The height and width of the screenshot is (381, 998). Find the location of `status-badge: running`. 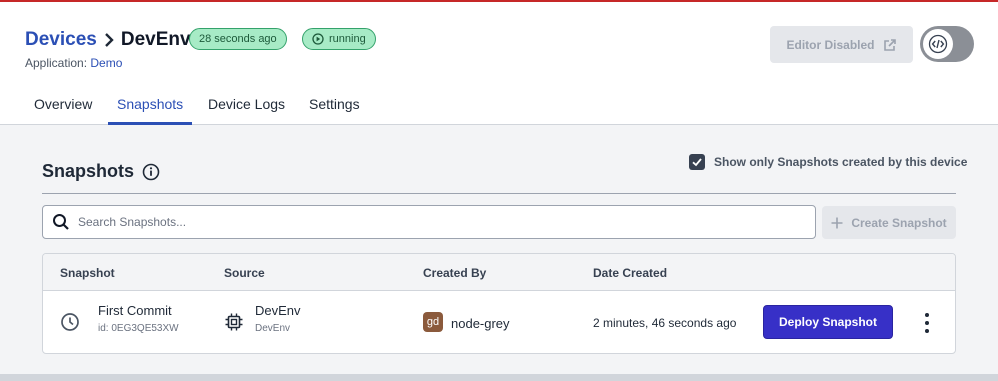

status-badge: running is located at coordinates (339, 39).